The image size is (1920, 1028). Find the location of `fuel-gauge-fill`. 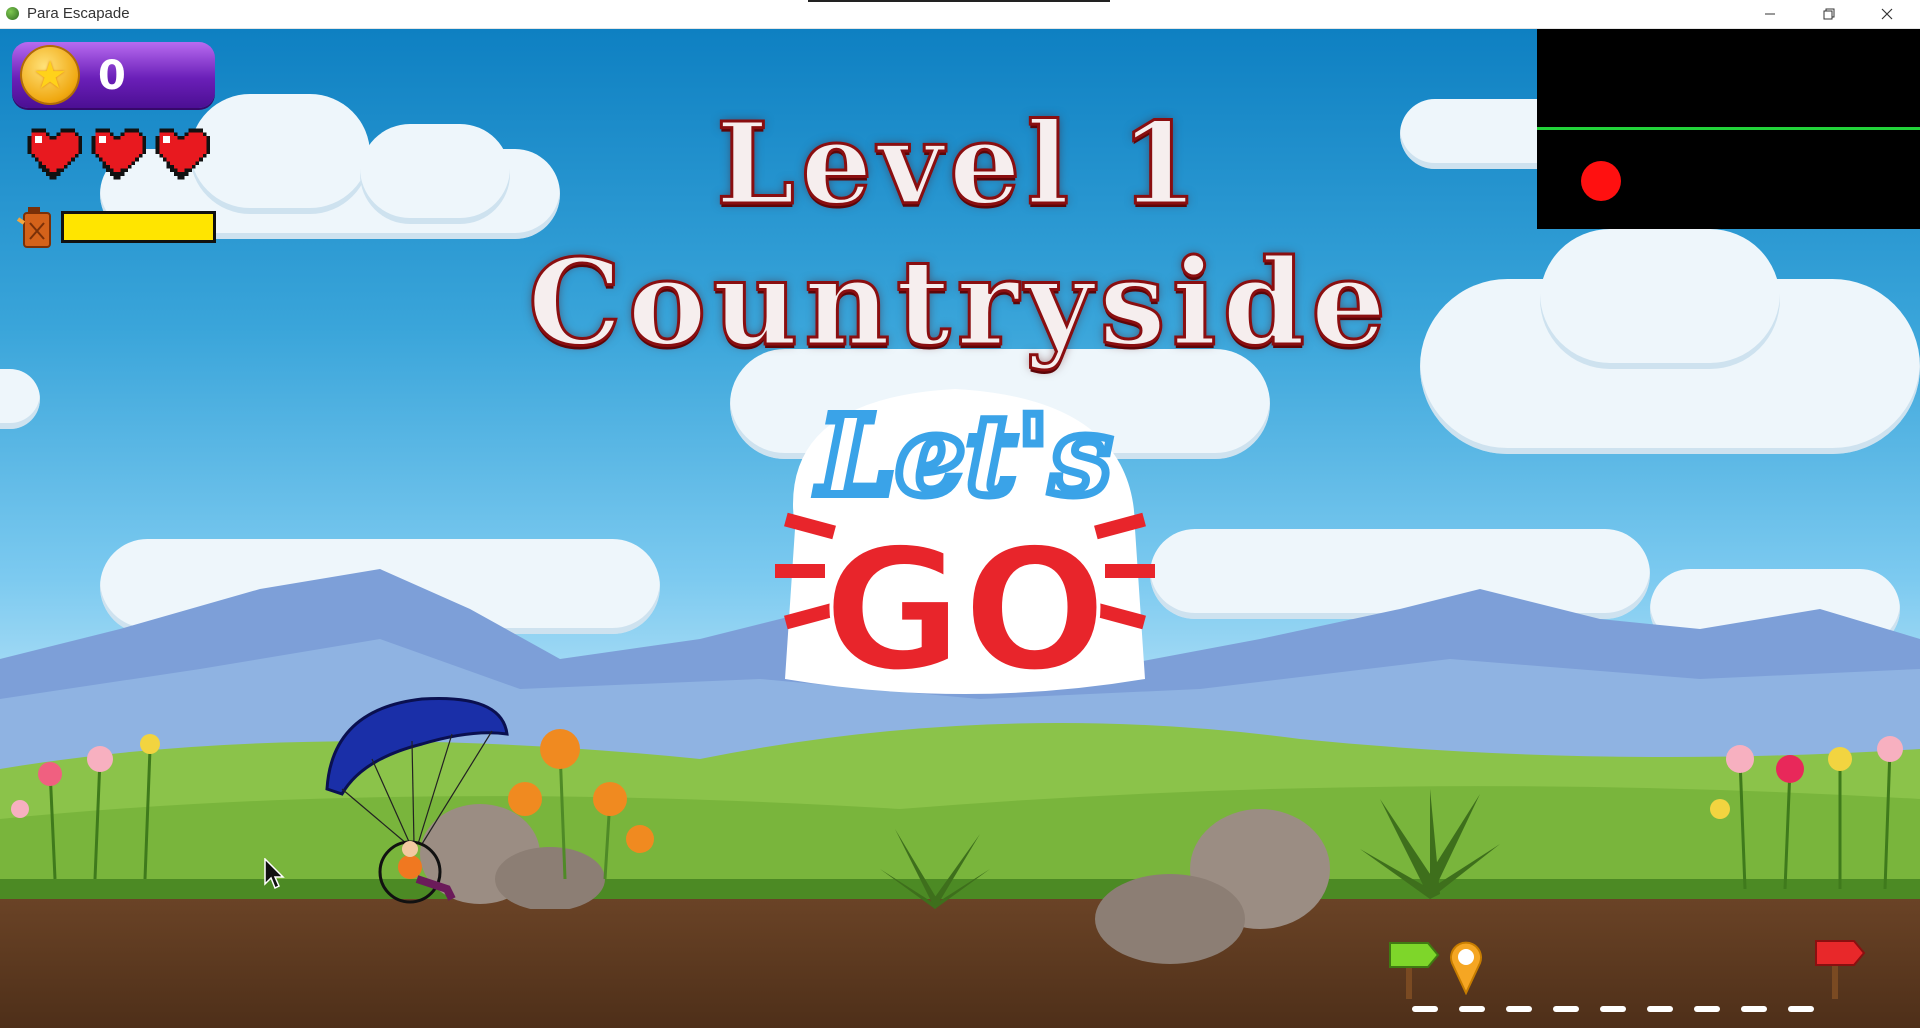

fuel-gauge-fill is located at coordinates (138, 227).